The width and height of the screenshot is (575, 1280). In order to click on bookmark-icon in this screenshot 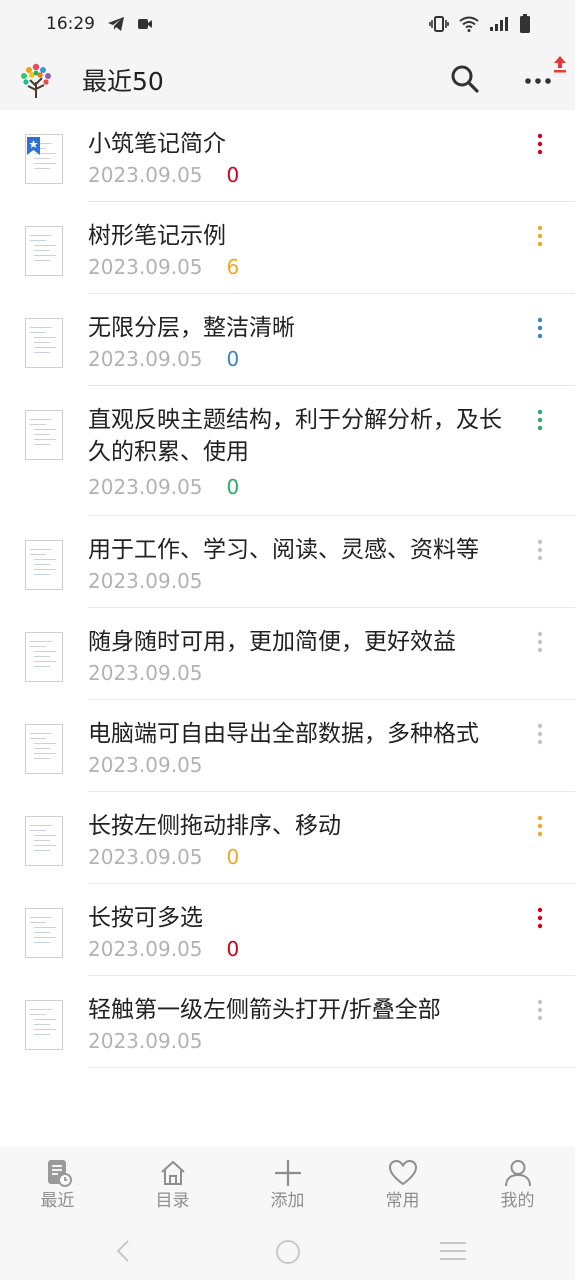, I will do `click(33, 146)`.